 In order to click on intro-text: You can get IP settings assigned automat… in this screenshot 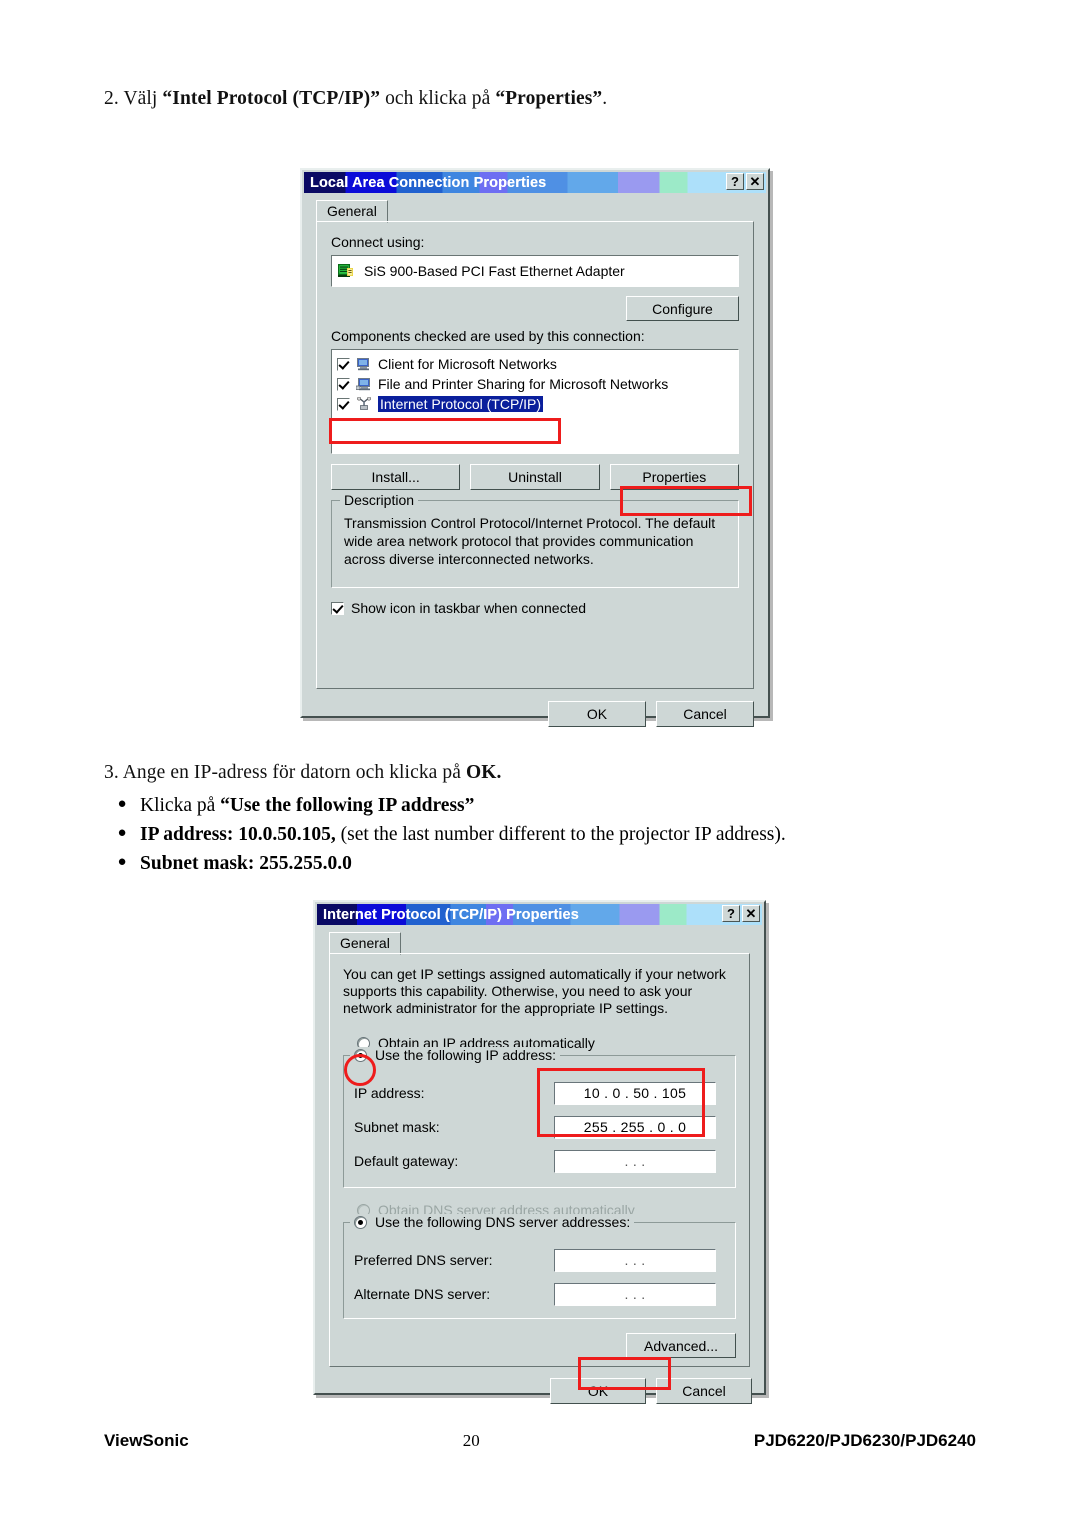, I will do `click(534, 991)`.